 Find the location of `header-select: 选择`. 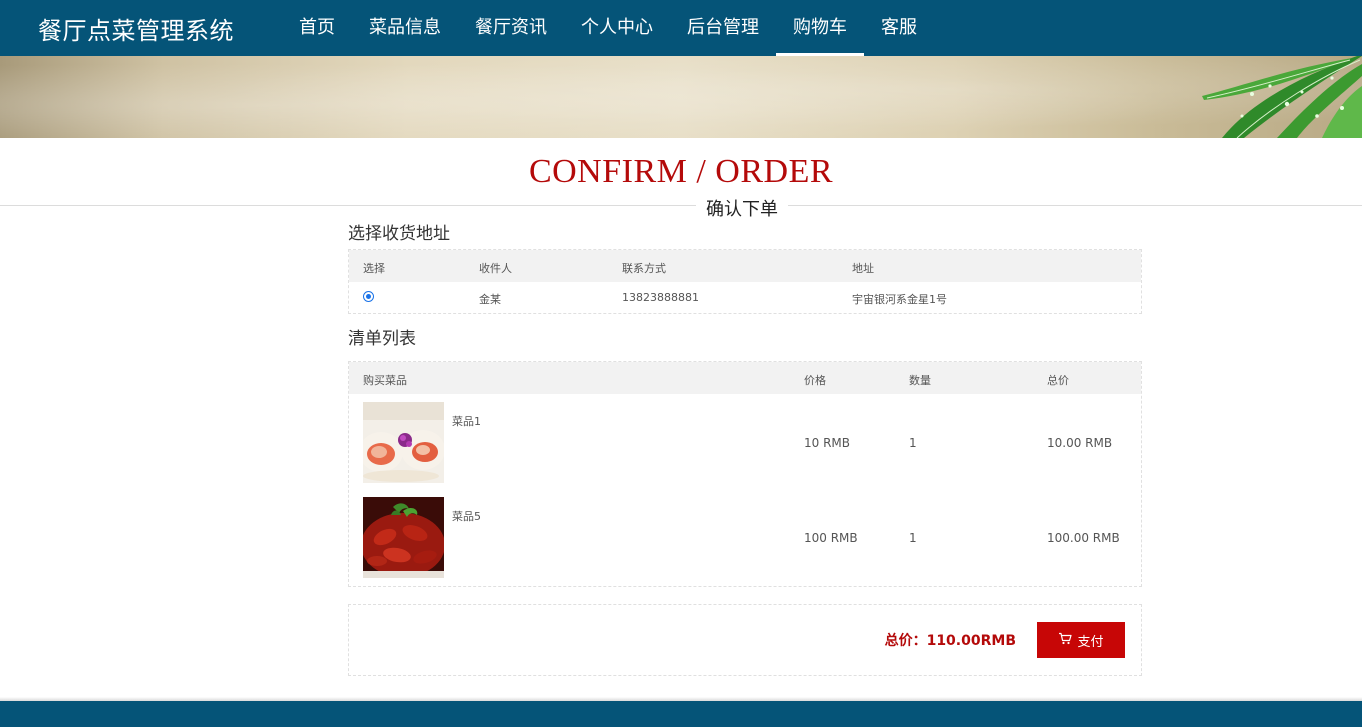

header-select: 选择 is located at coordinates (374, 268).